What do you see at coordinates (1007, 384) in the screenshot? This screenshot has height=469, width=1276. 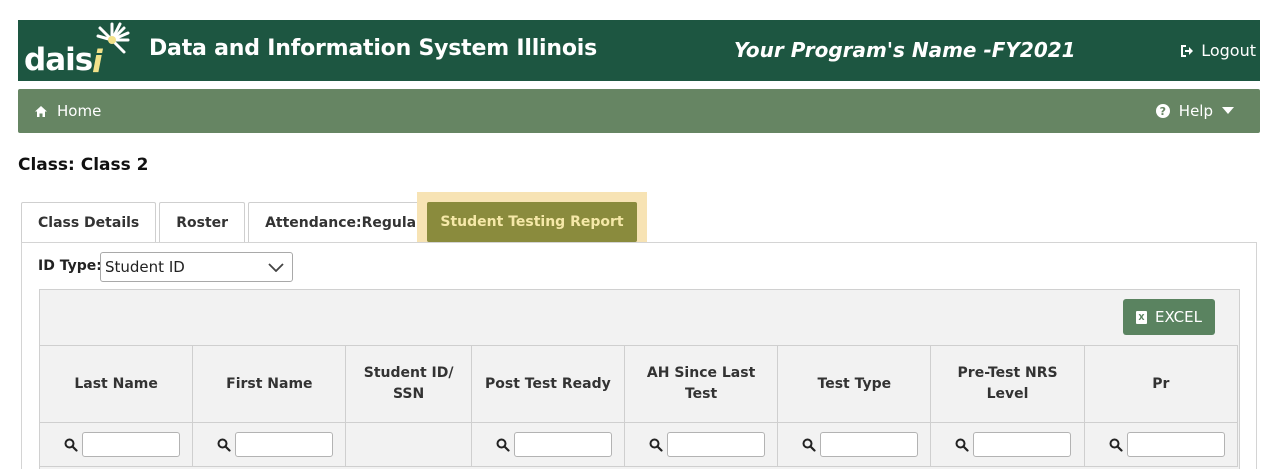 I see `column-header-pre-test-nrs-level: Pre-Test NRS Level` at bounding box center [1007, 384].